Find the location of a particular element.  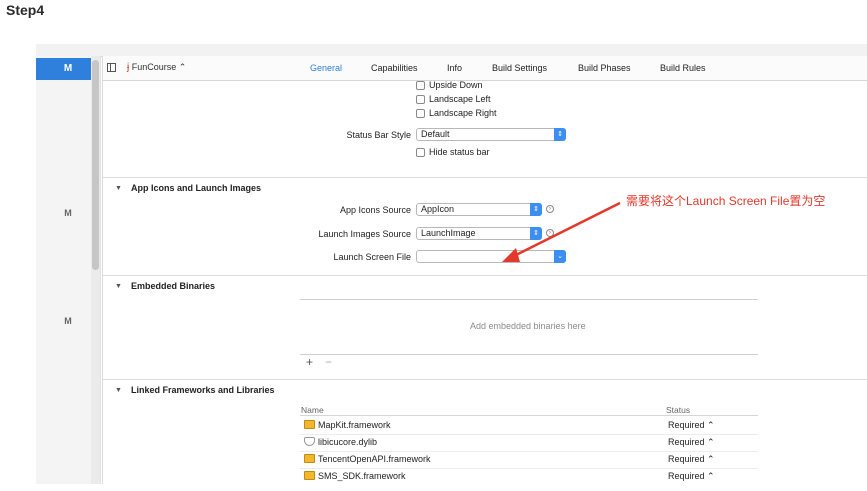

annotation-arrow is located at coordinates (561, 231).